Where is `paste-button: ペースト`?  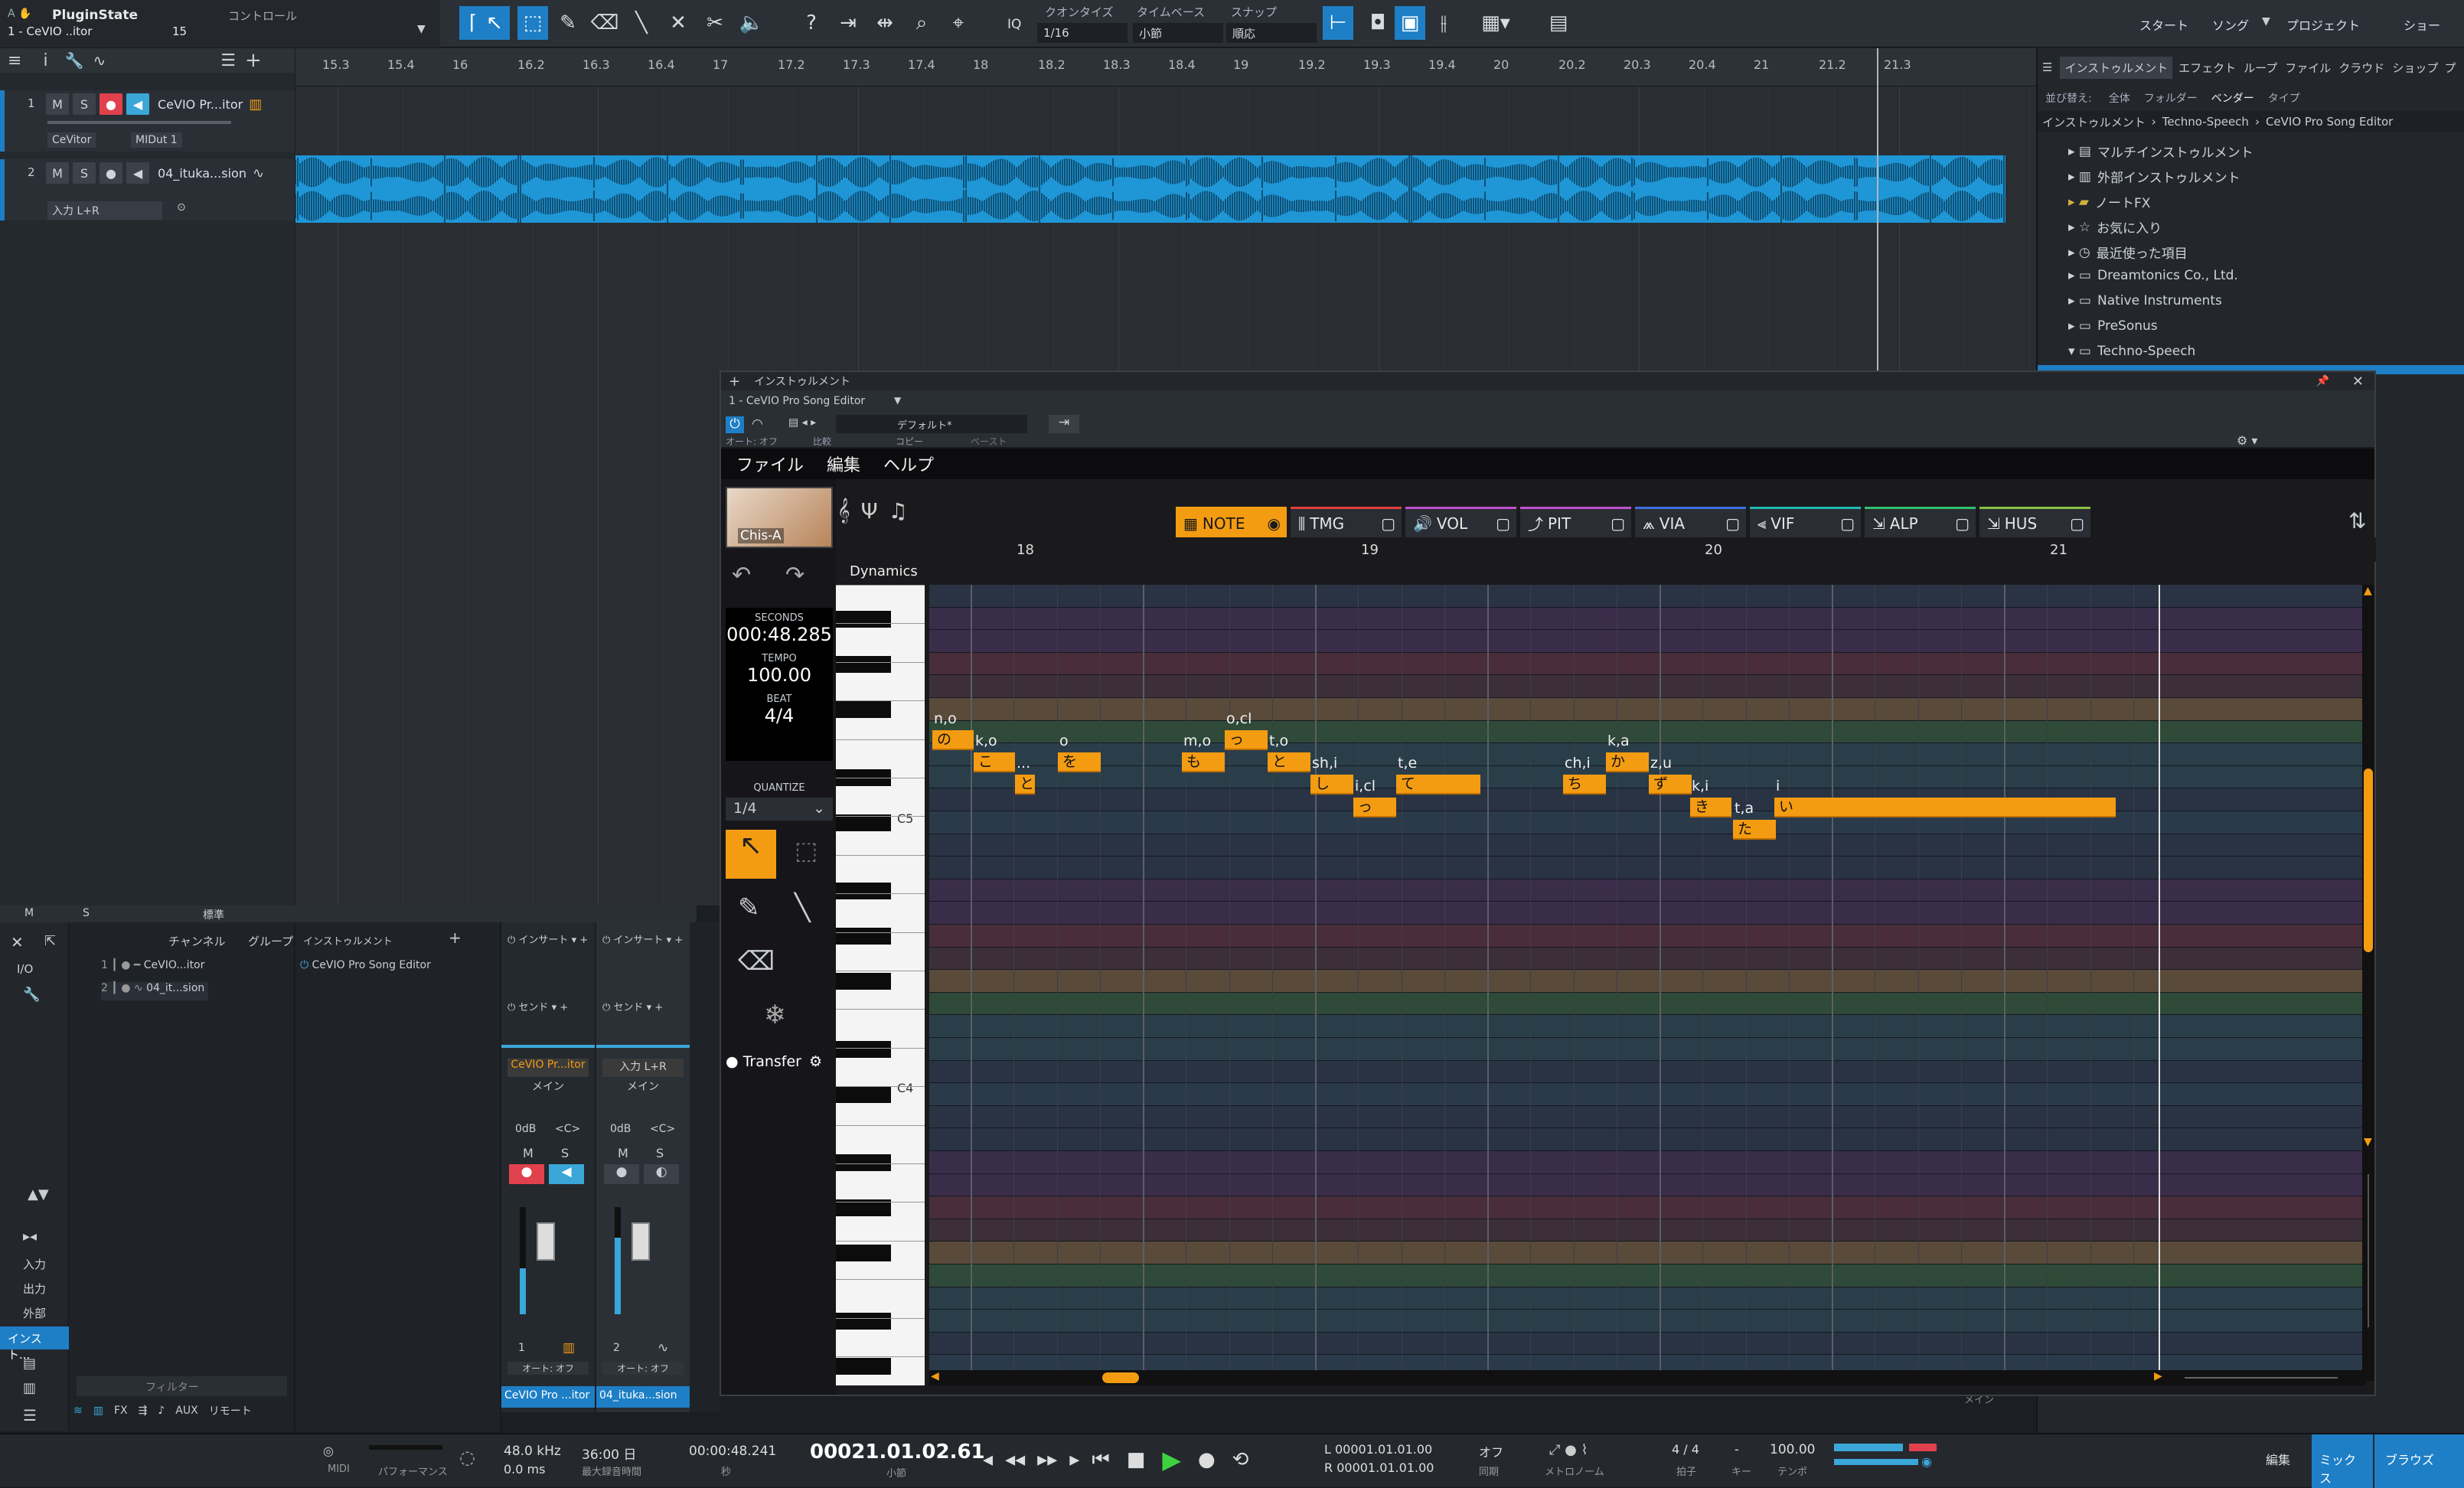 paste-button: ペースト is located at coordinates (989, 441).